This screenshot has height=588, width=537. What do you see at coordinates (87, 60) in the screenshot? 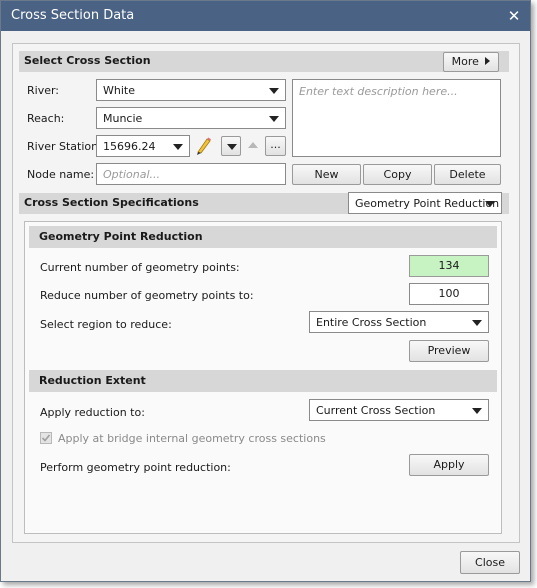
I see `select-cross-section-title: Select Cross Section` at bounding box center [87, 60].